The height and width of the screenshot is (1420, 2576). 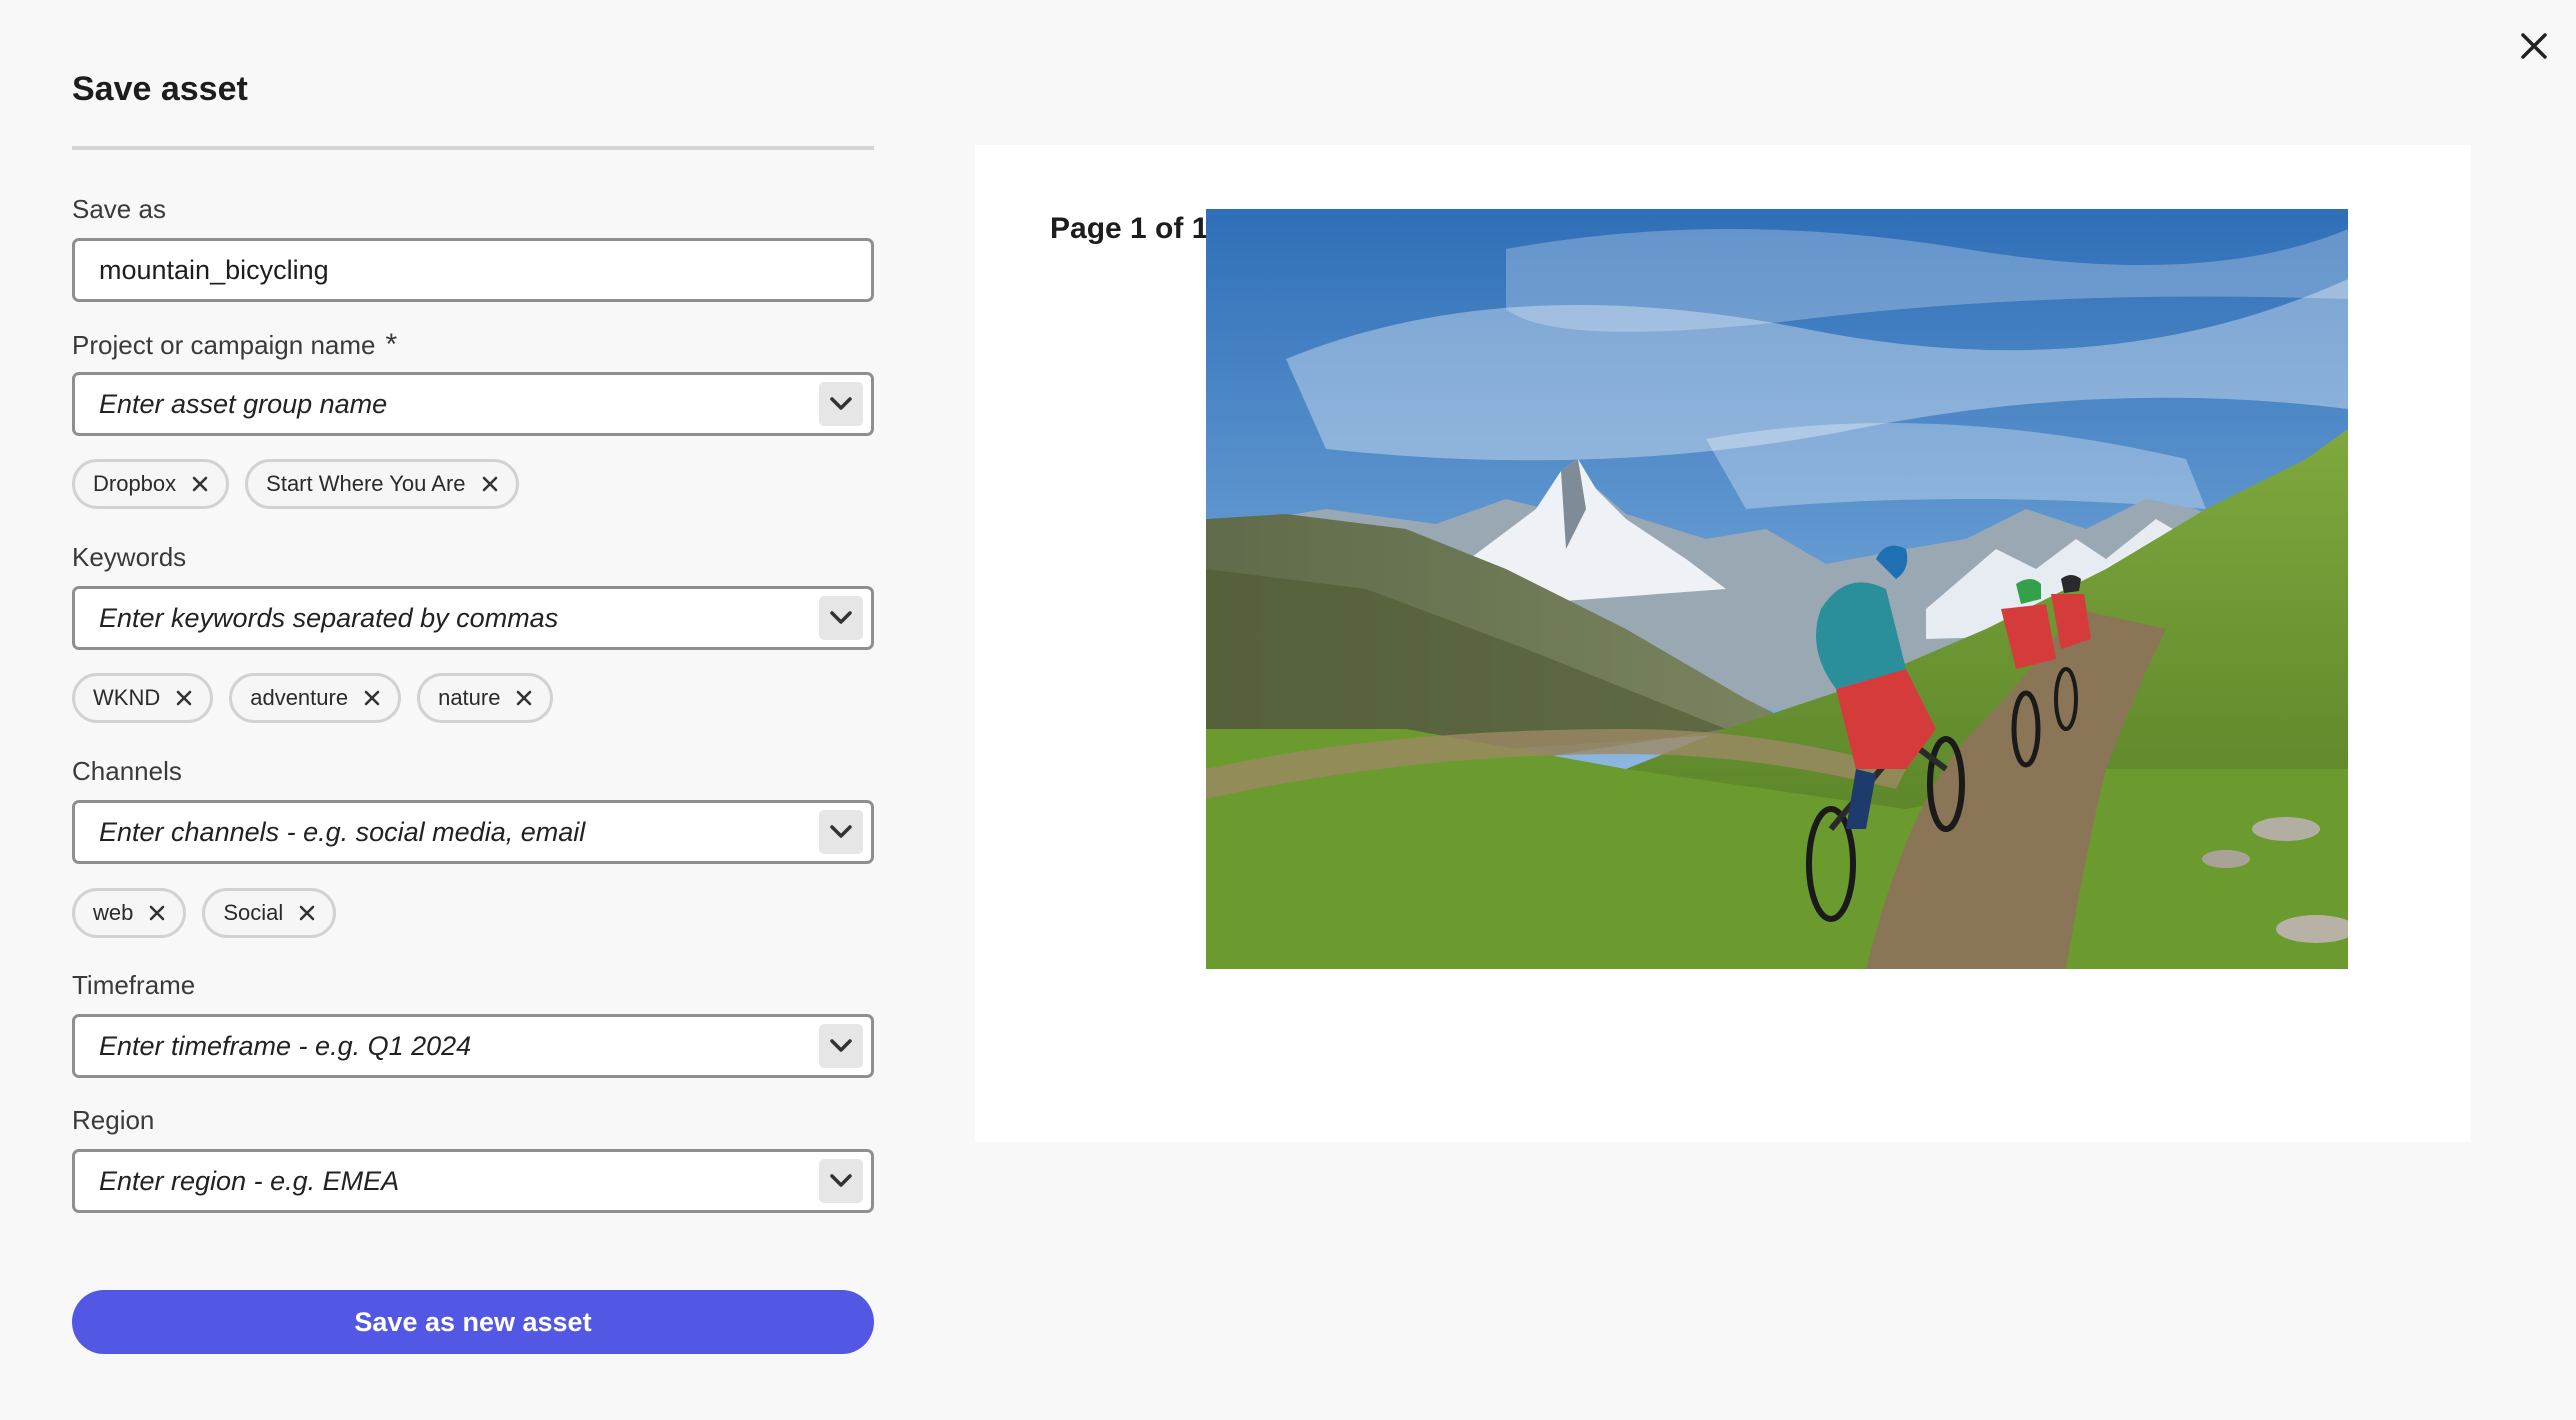 What do you see at coordinates (299, 697) in the screenshot?
I see `tag-label: adventure` at bounding box center [299, 697].